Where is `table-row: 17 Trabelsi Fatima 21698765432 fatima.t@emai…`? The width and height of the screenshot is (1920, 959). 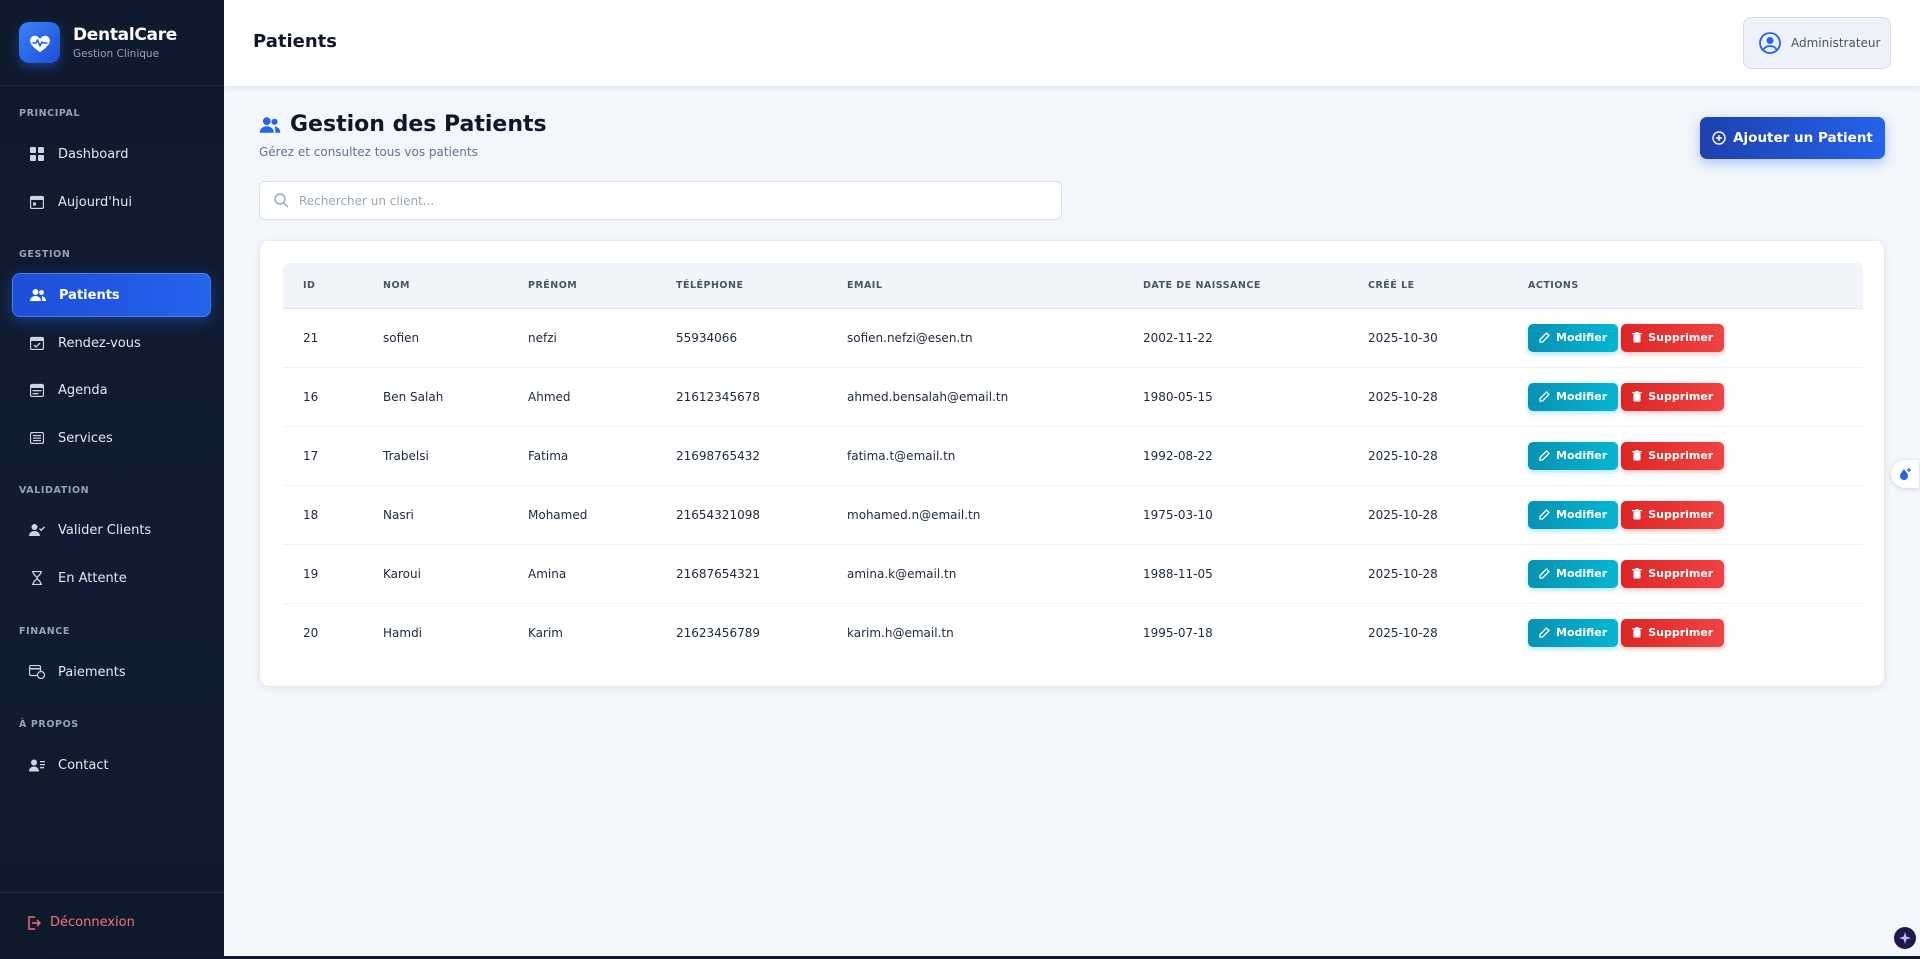 table-row: 17 Trabelsi Fatima 21698765432 fatima.t@emai… is located at coordinates (1073, 455).